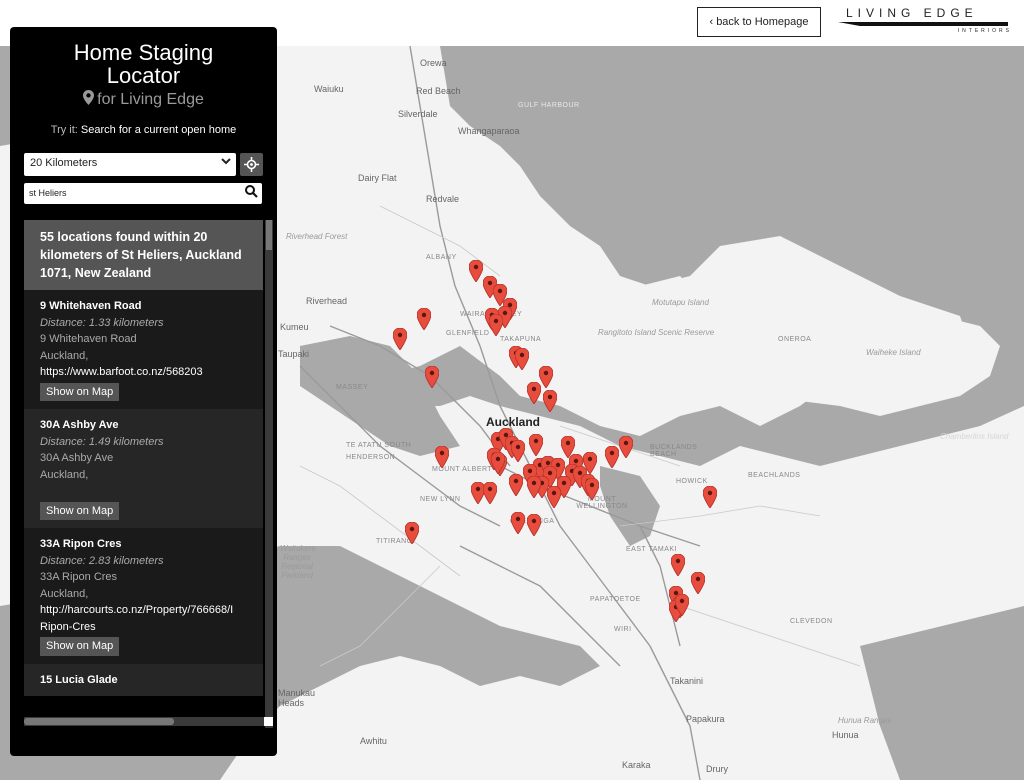 Image resolution: width=1024 pixels, height=780 pixels. I want to click on result-url: https://www.barfoot.co.nz/568203, so click(143, 372).